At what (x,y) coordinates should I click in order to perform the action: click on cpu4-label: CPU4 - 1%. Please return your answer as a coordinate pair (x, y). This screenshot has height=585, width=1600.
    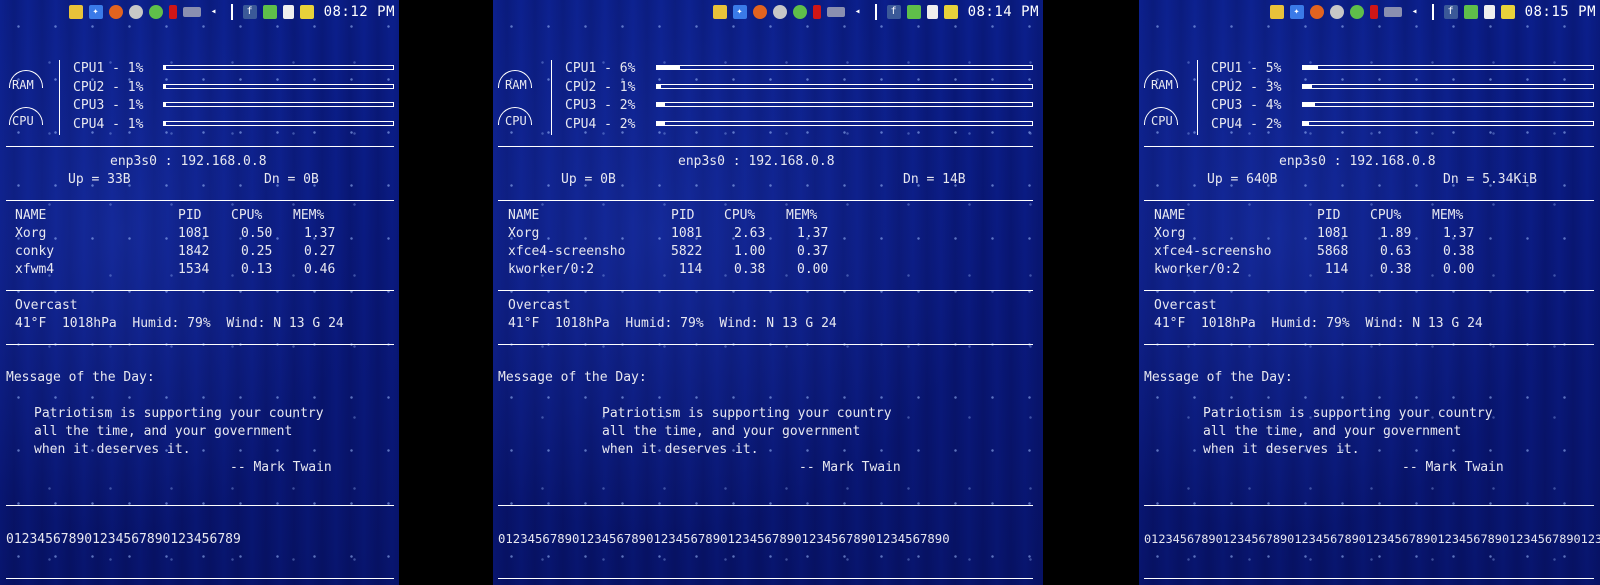
    Looking at the image, I should click on (108, 124).